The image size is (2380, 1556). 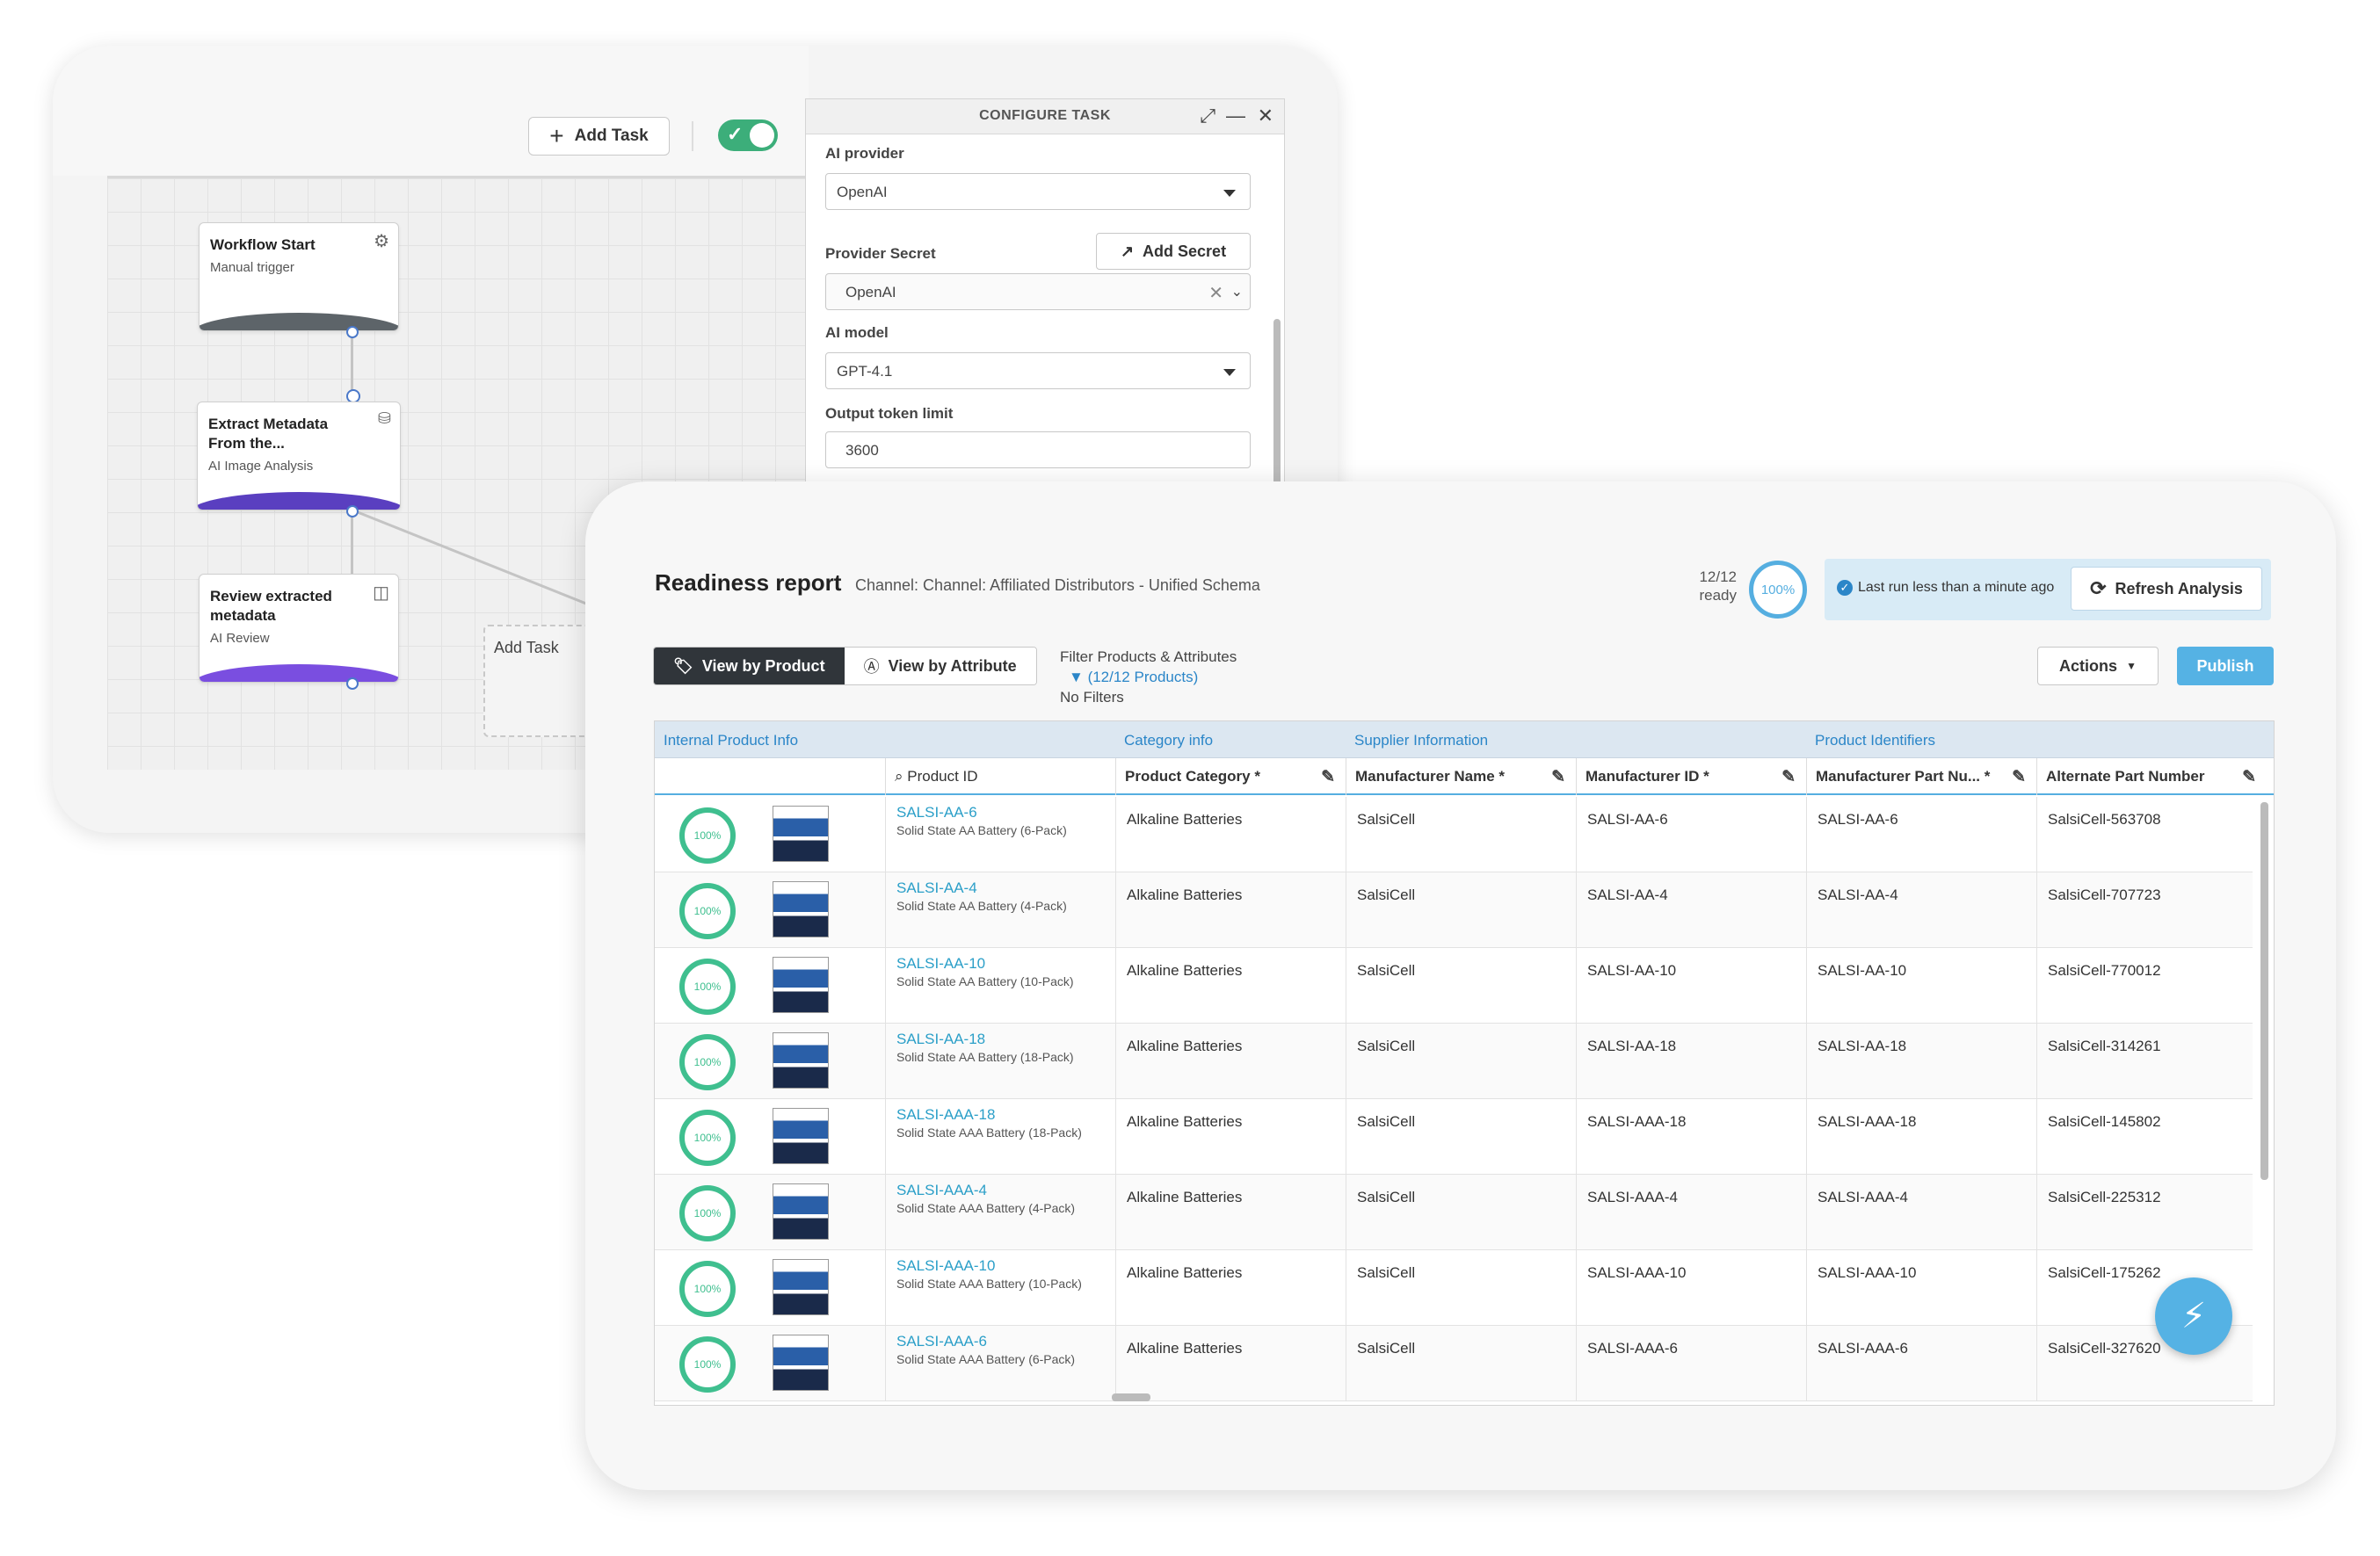 I want to click on alternate-part-cell: SalsiCell-314261, so click(x=2151, y=1061).